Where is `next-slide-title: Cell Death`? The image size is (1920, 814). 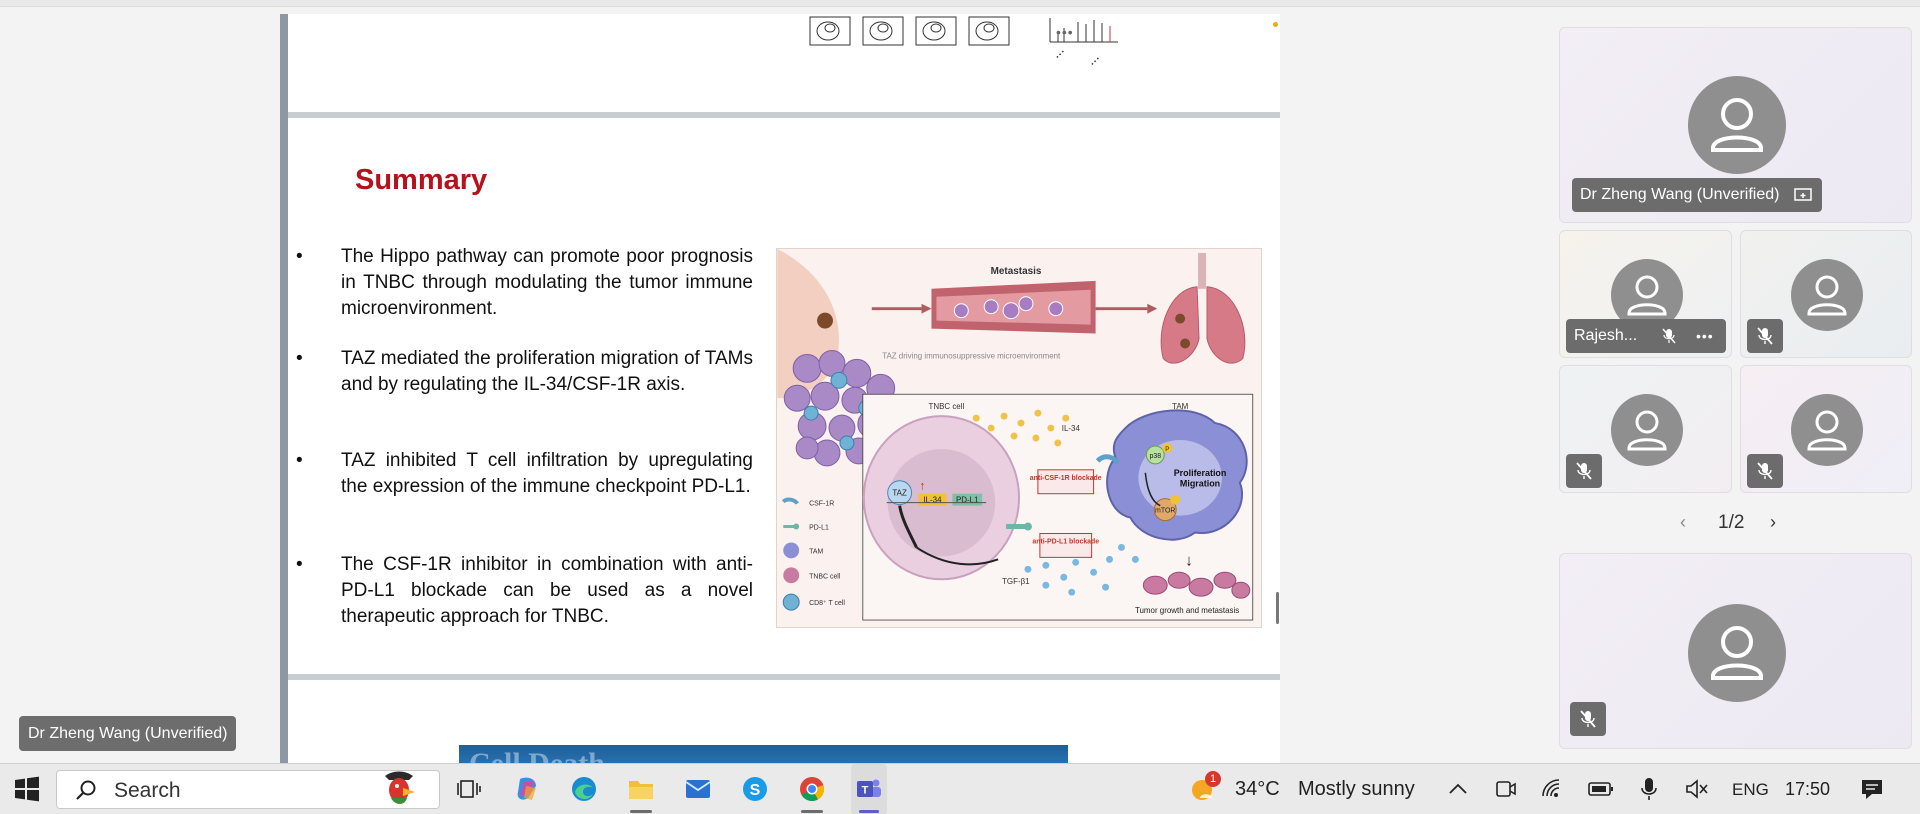
next-slide-title: Cell Death is located at coordinates (537, 755).